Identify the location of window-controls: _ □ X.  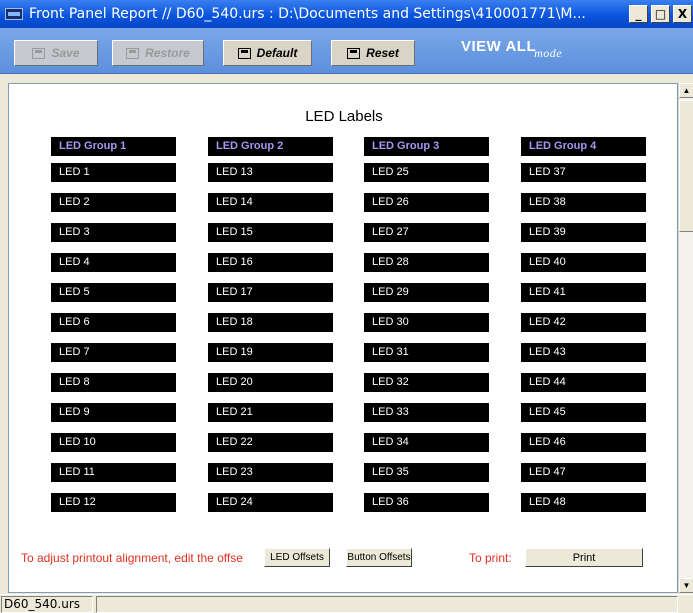
(660, 14).